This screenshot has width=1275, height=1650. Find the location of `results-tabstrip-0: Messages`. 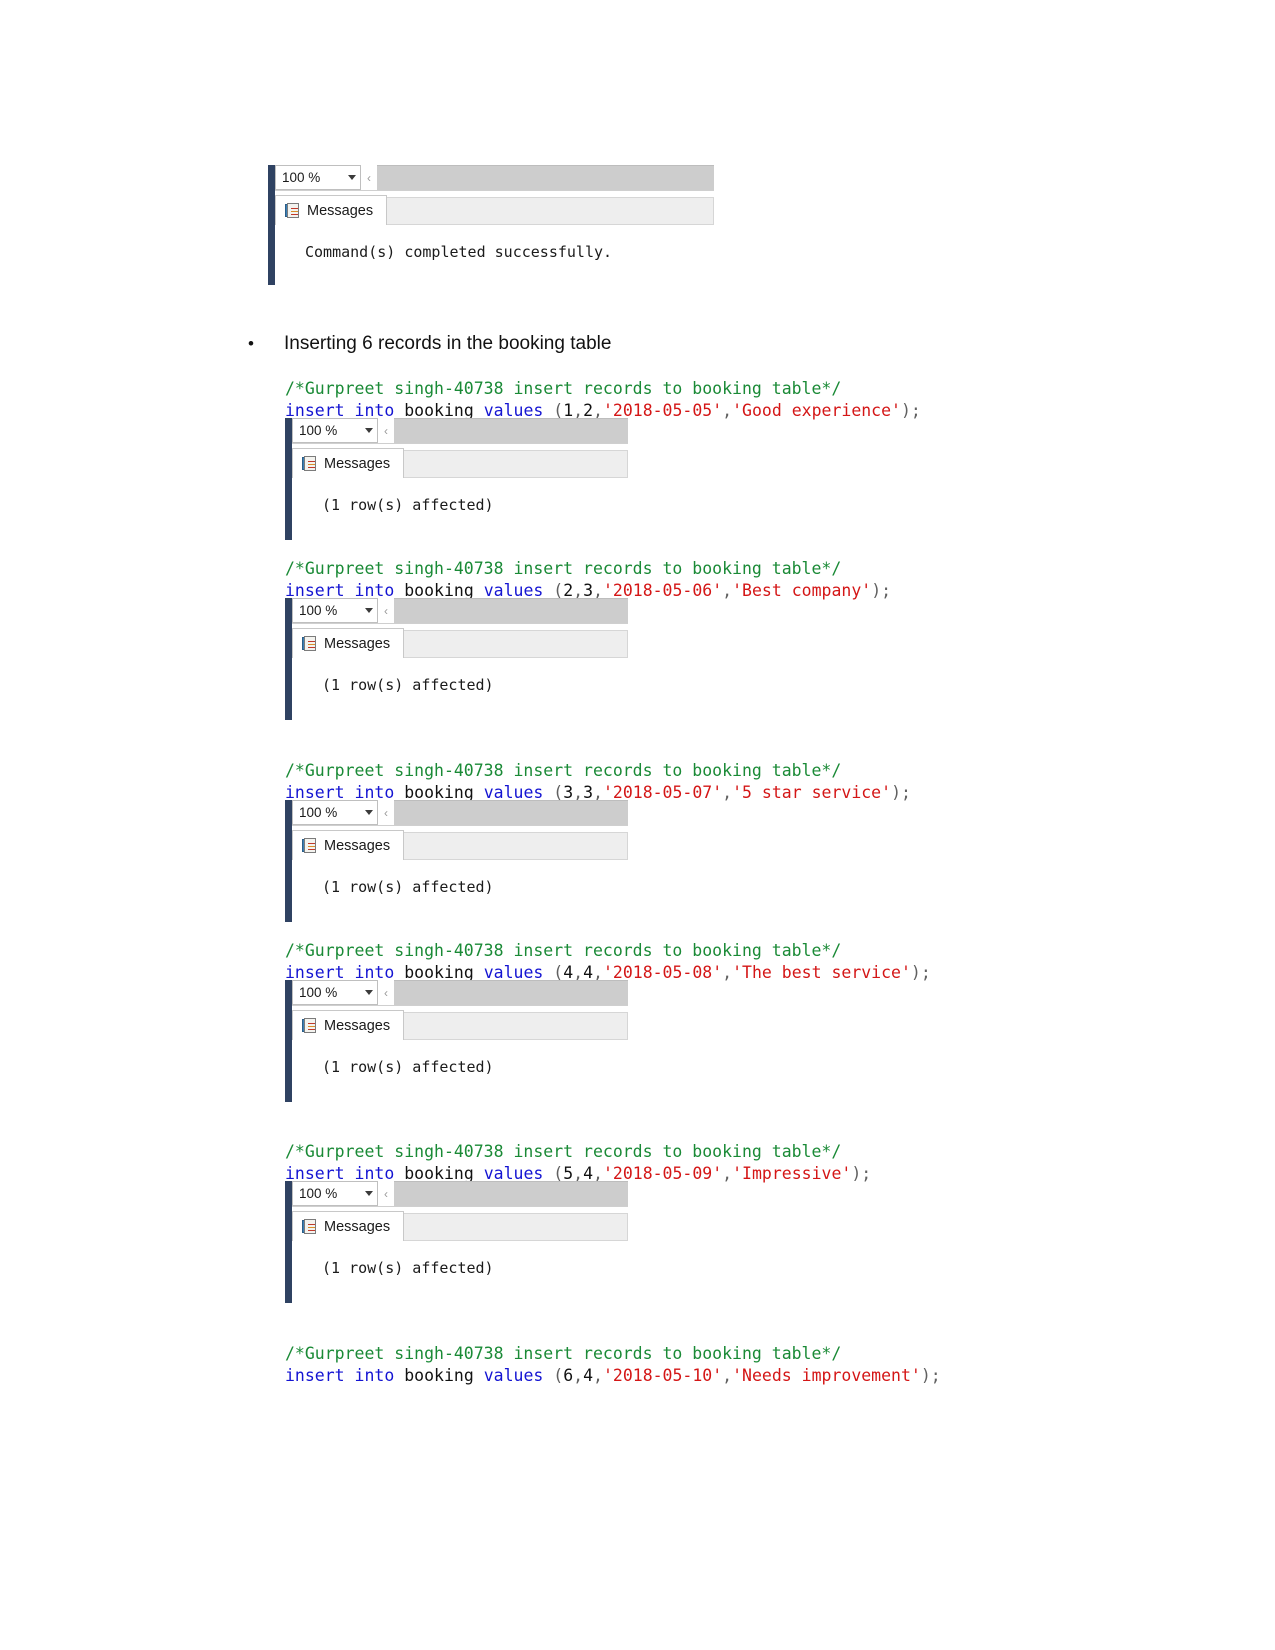

results-tabstrip-0: Messages is located at coordinates (494, 208).